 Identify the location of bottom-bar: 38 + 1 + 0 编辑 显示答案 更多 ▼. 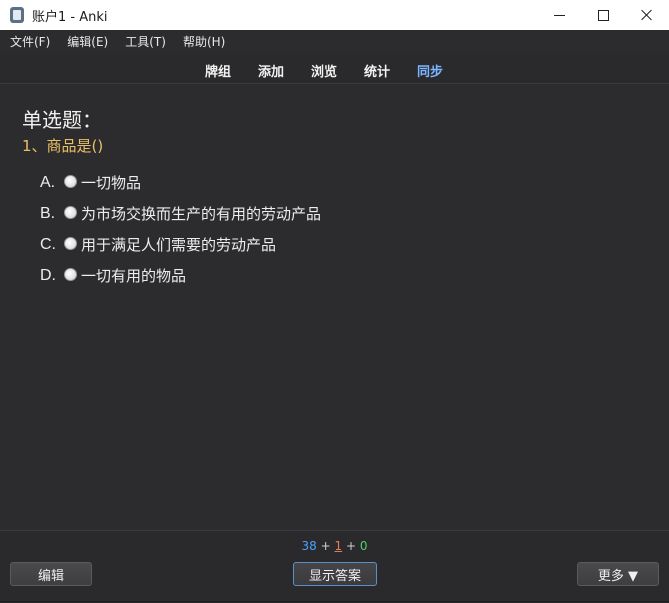
(334, 566).